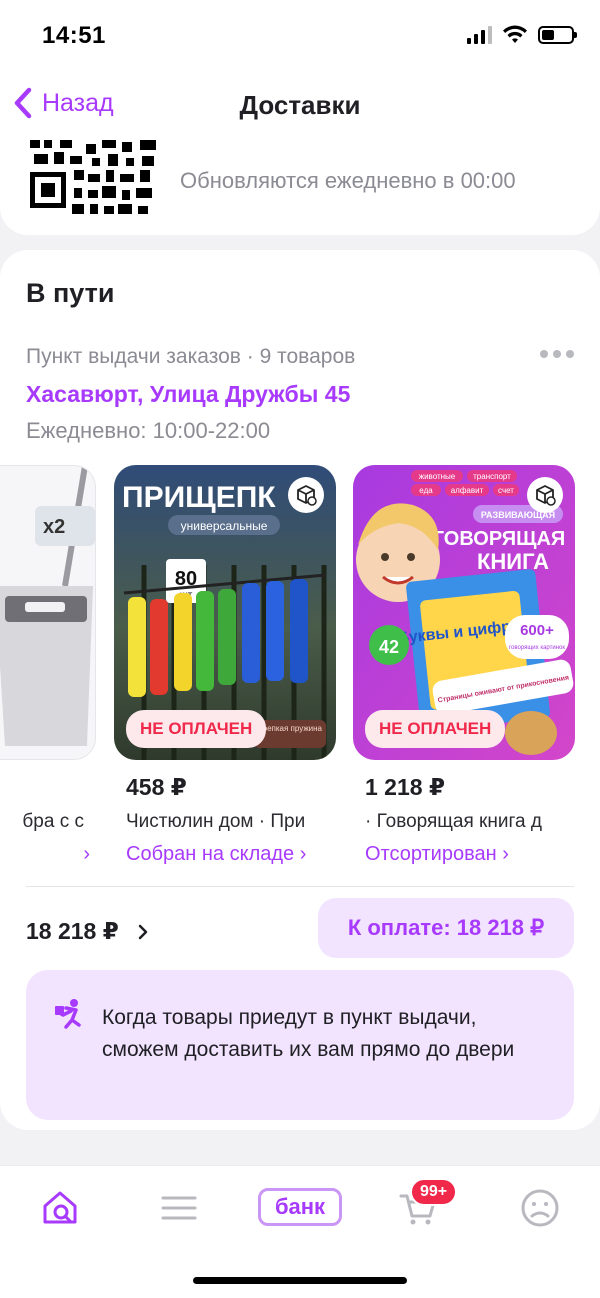  I want to click on image-tag: Крепкая пружина, so click(290, 728).